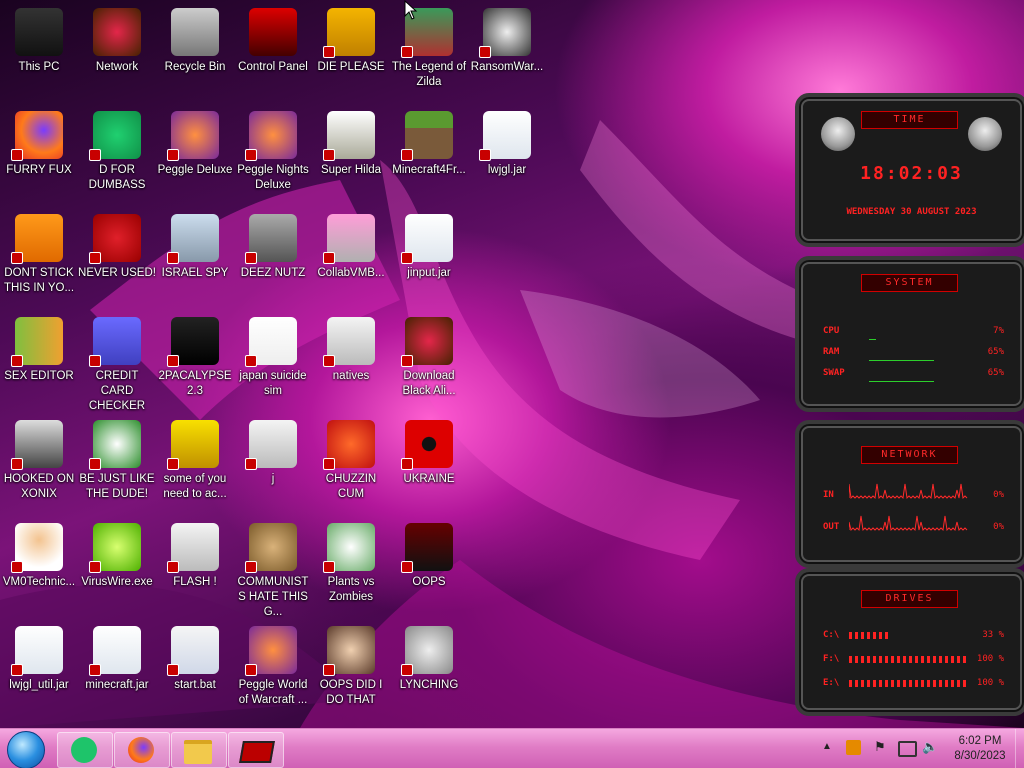 The width and height of the screenshot is (1024, 768). Describe the element at coordinates (273, 157) in the screenshot. I see `desktop-icon: Peggle Nights Deluxe` at that location.